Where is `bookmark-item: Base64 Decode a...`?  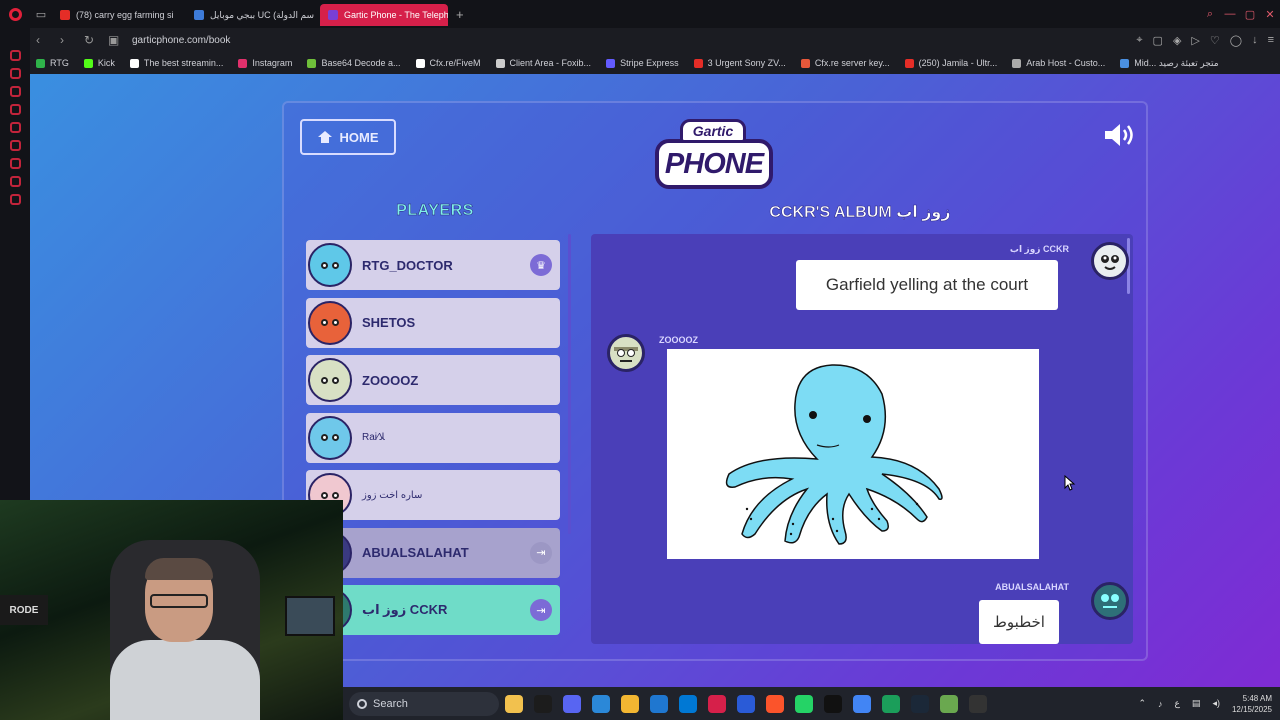 bookmark-item: Base64 Decode a... is located at coordinates (354, 63).